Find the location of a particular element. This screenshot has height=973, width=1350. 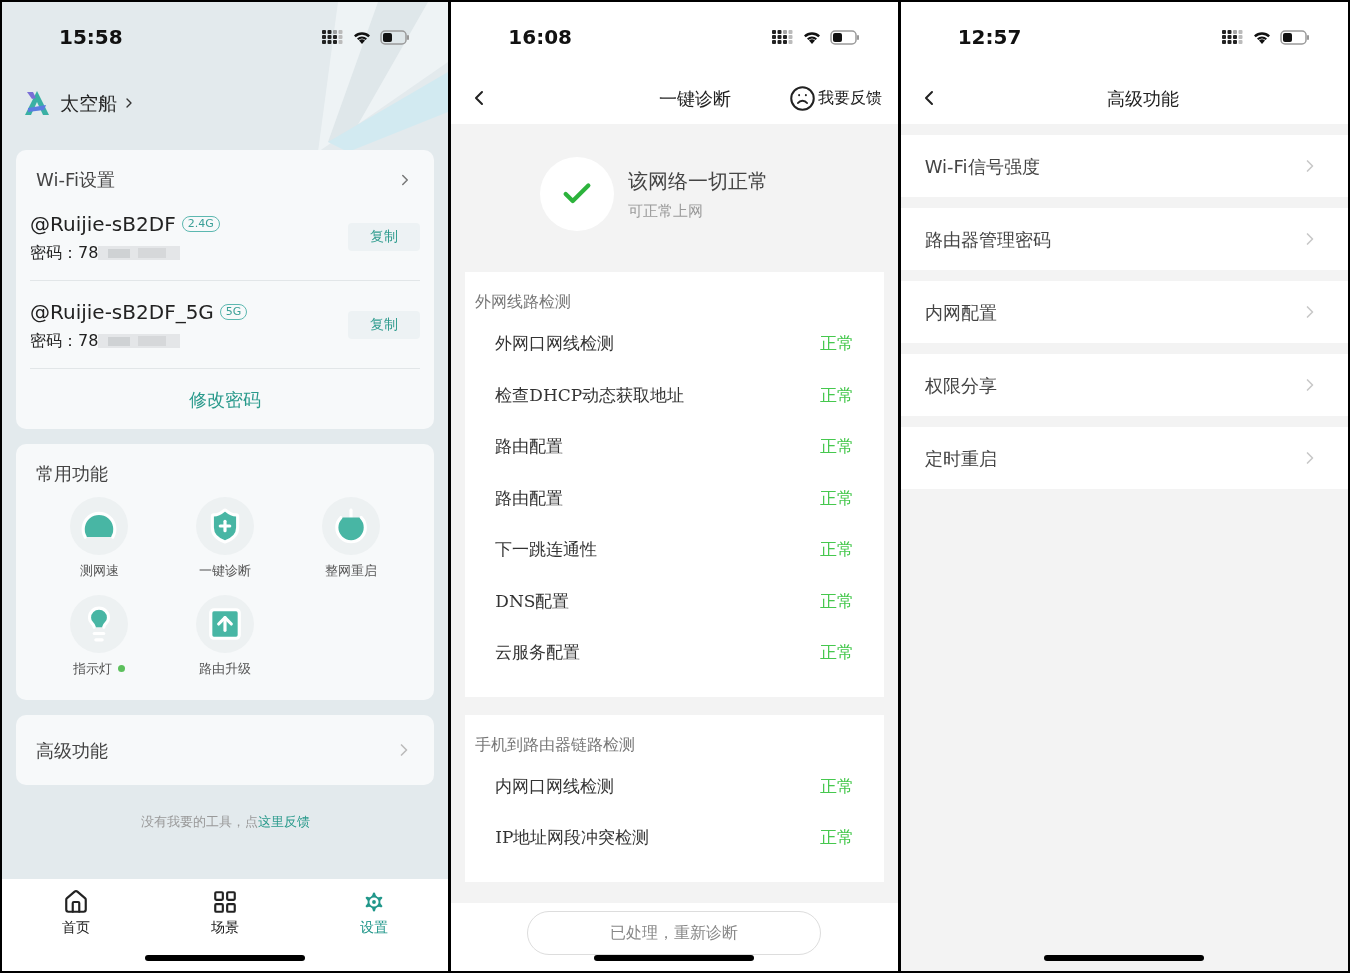

function-item: 路由升级 is located at coordinates (225, 636).